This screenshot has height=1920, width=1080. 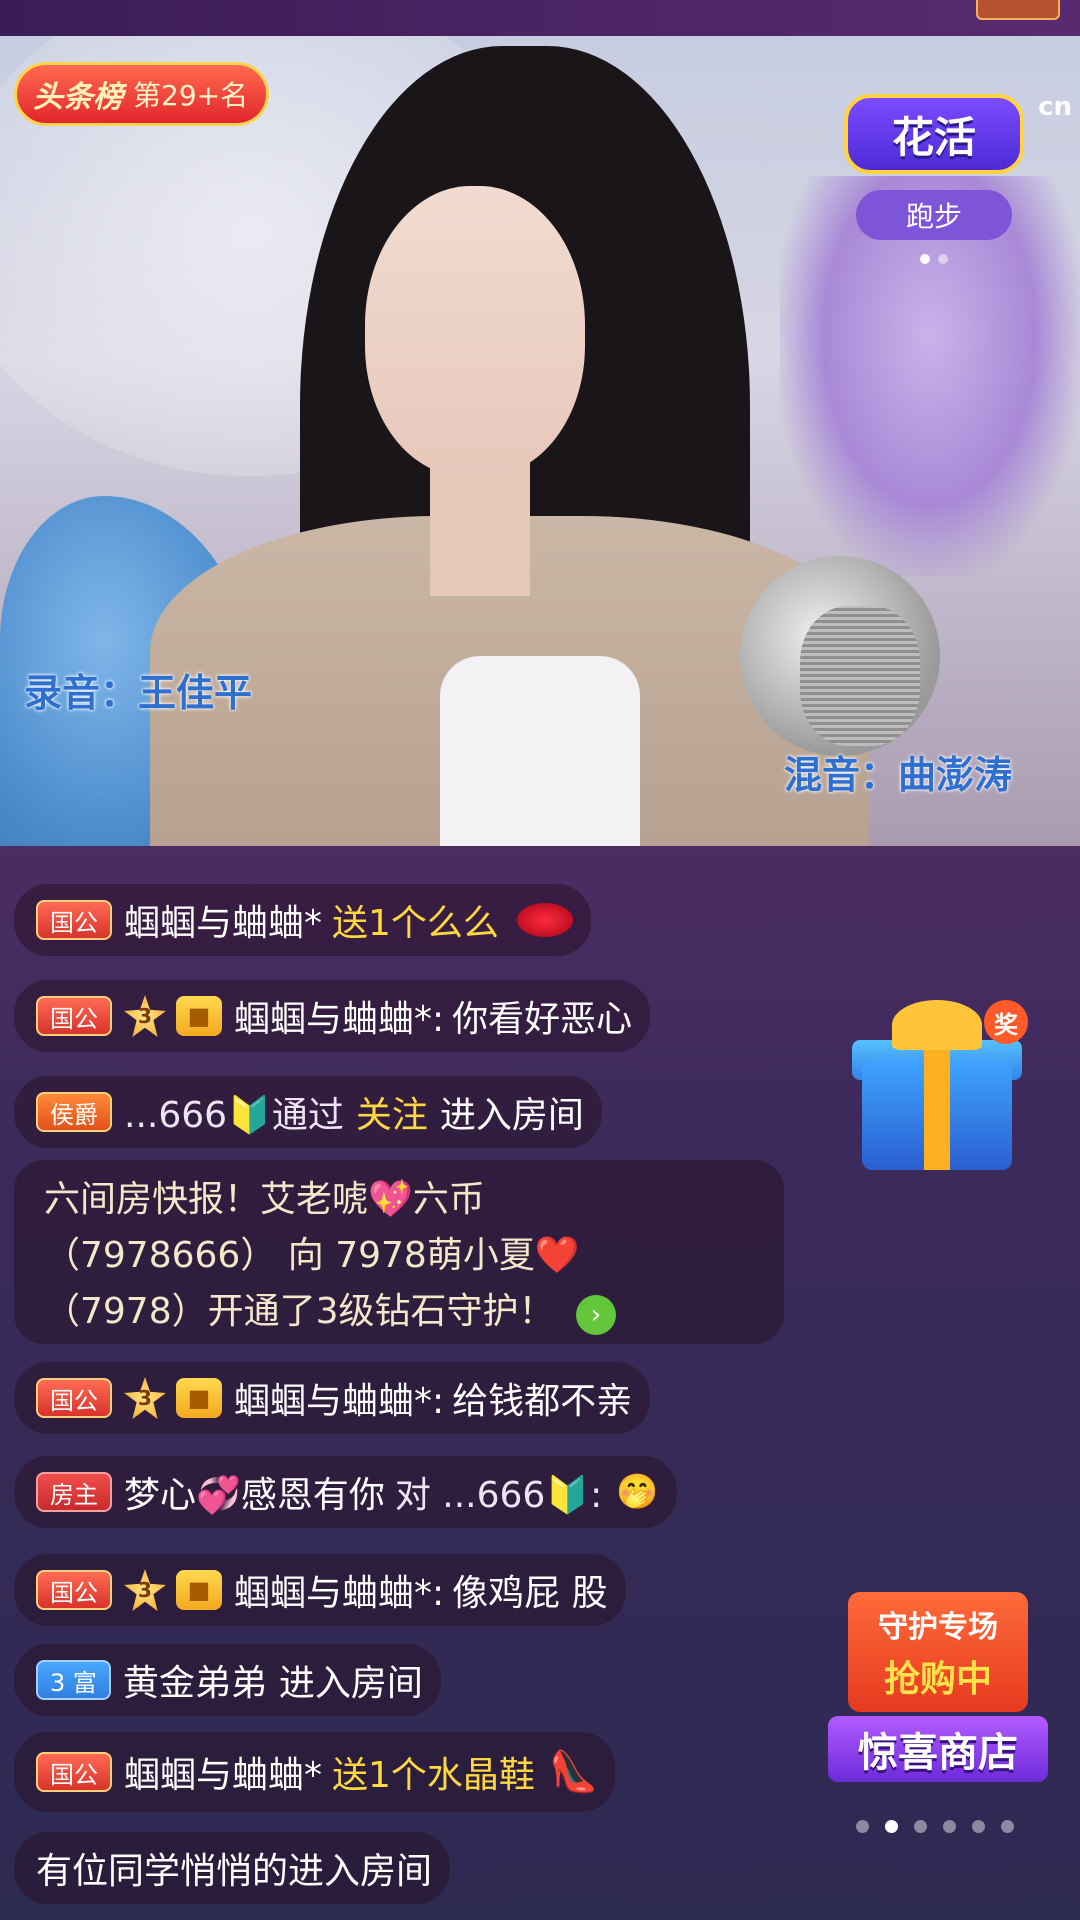 What do you see at coordinates (540, 751) in the screenshot?
I see `streamer-shirt` at bounding box center [540, 751].